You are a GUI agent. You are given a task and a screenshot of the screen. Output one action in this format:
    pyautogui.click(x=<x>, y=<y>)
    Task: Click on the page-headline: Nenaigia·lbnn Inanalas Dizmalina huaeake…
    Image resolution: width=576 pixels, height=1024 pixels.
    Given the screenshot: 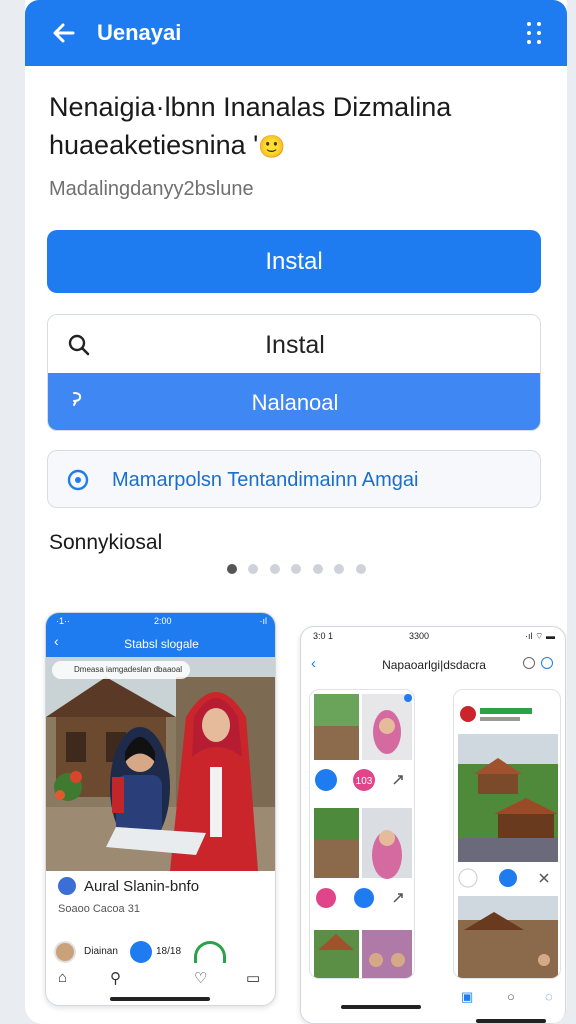 What is the action you would take?
    pyautogui.click(x=299, y=127)
    